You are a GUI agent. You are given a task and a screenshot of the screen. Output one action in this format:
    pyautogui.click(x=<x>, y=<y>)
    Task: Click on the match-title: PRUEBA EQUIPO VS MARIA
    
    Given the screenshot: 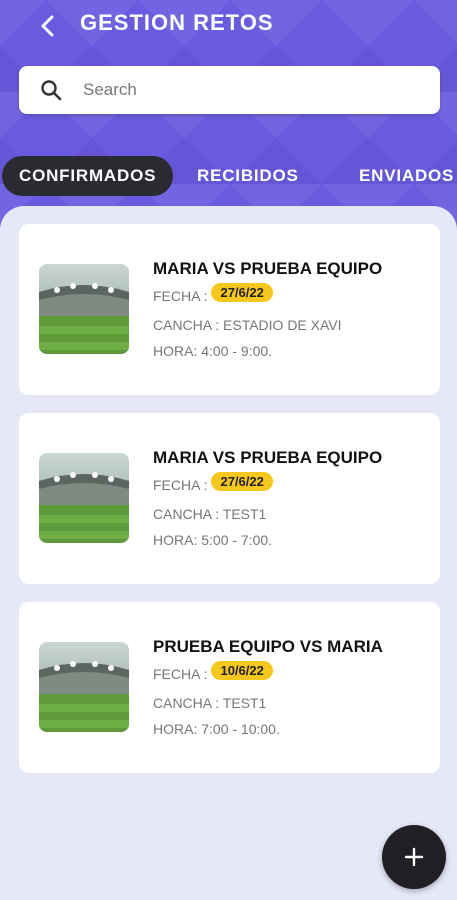 What is the action you would take?
    pyautogui.click(x=268, y=646)
    